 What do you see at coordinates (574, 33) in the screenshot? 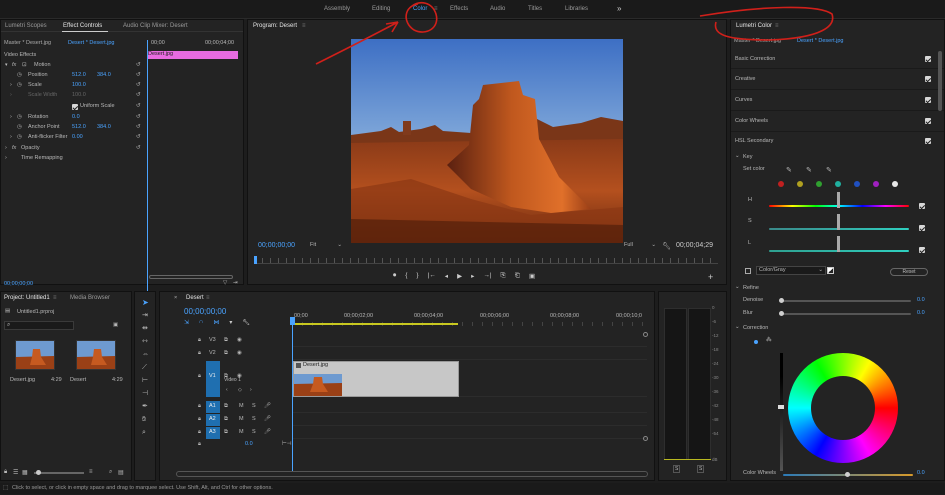
I see `red-annotation-overlay` at bounding box center [574, 33].